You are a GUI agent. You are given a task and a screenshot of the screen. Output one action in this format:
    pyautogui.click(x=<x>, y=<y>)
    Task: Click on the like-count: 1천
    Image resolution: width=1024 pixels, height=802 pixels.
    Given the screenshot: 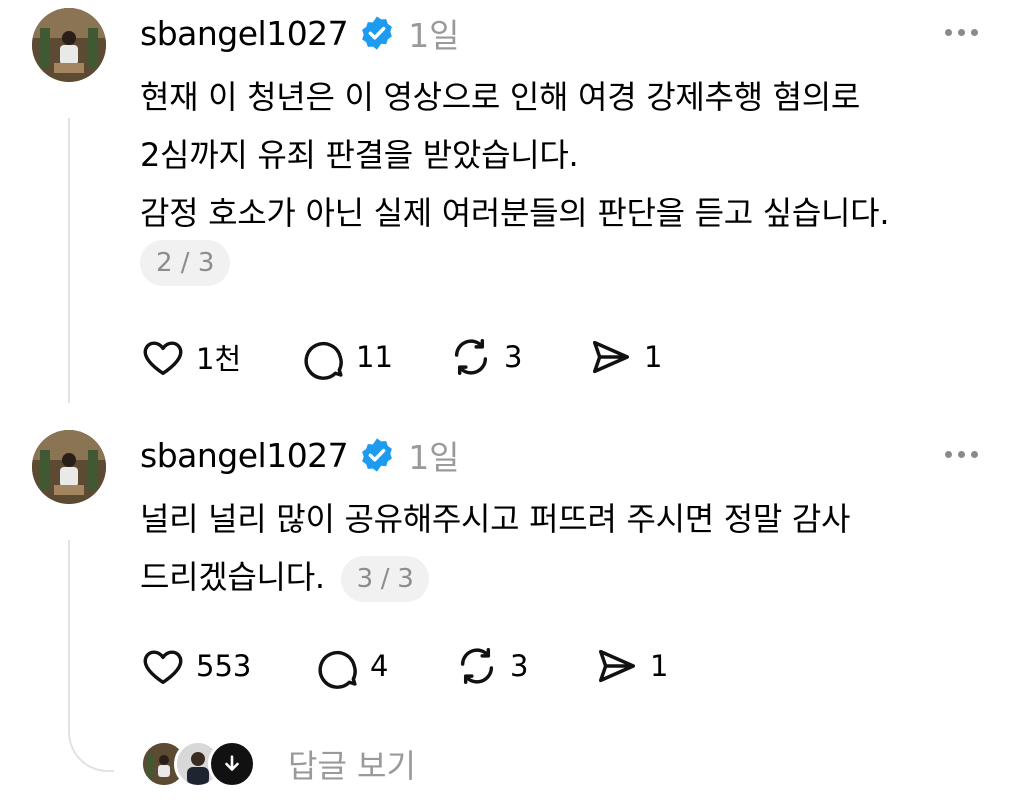 What is the action you would take?
    pyautogui.click(x=219, y=359)
    